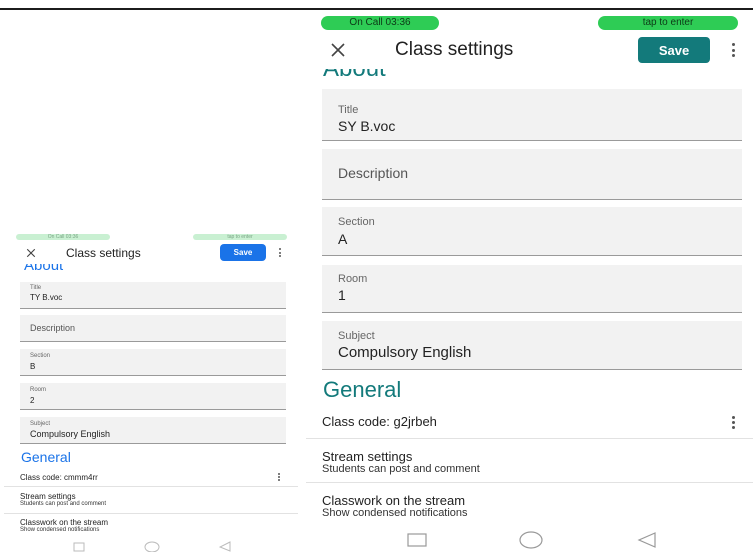  I want to click on section-field: Section A, so click(532, 231).